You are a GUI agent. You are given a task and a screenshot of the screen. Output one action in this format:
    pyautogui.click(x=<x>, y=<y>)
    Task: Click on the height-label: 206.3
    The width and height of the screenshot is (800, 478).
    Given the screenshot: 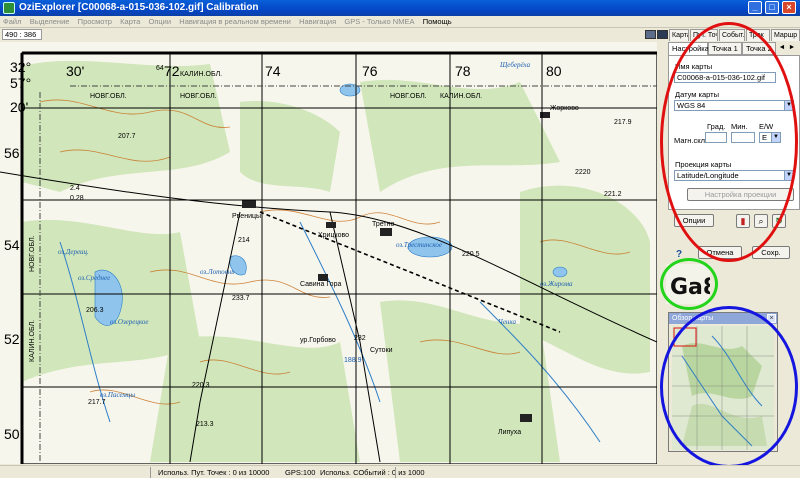 What is the action you would take?
    pyautogui.click(x=95, y=310)
    